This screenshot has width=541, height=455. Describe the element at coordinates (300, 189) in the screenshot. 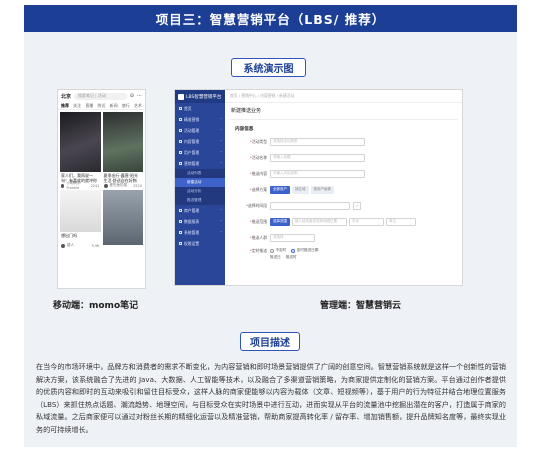

I see `plan-region-button: 按区域` at that location.